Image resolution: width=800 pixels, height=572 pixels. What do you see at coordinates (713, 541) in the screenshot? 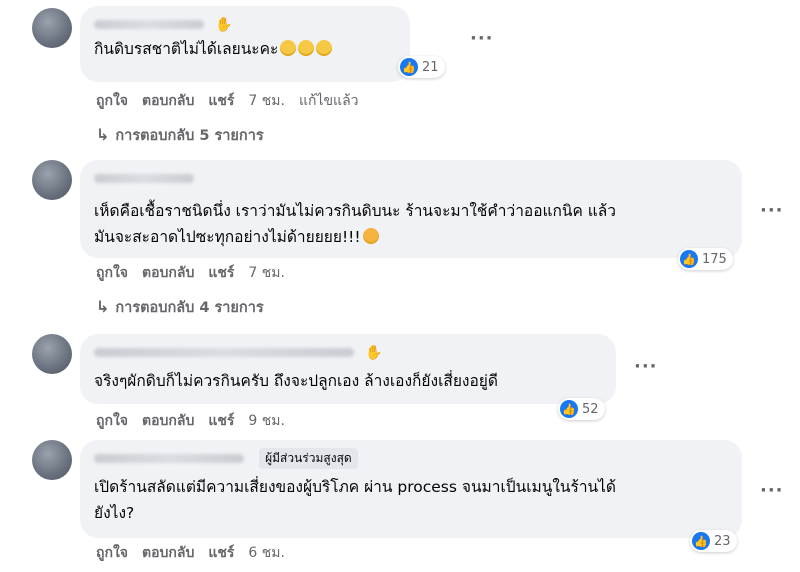
I see `reaction-count: 👍 23` at bounding box center [713, 541].